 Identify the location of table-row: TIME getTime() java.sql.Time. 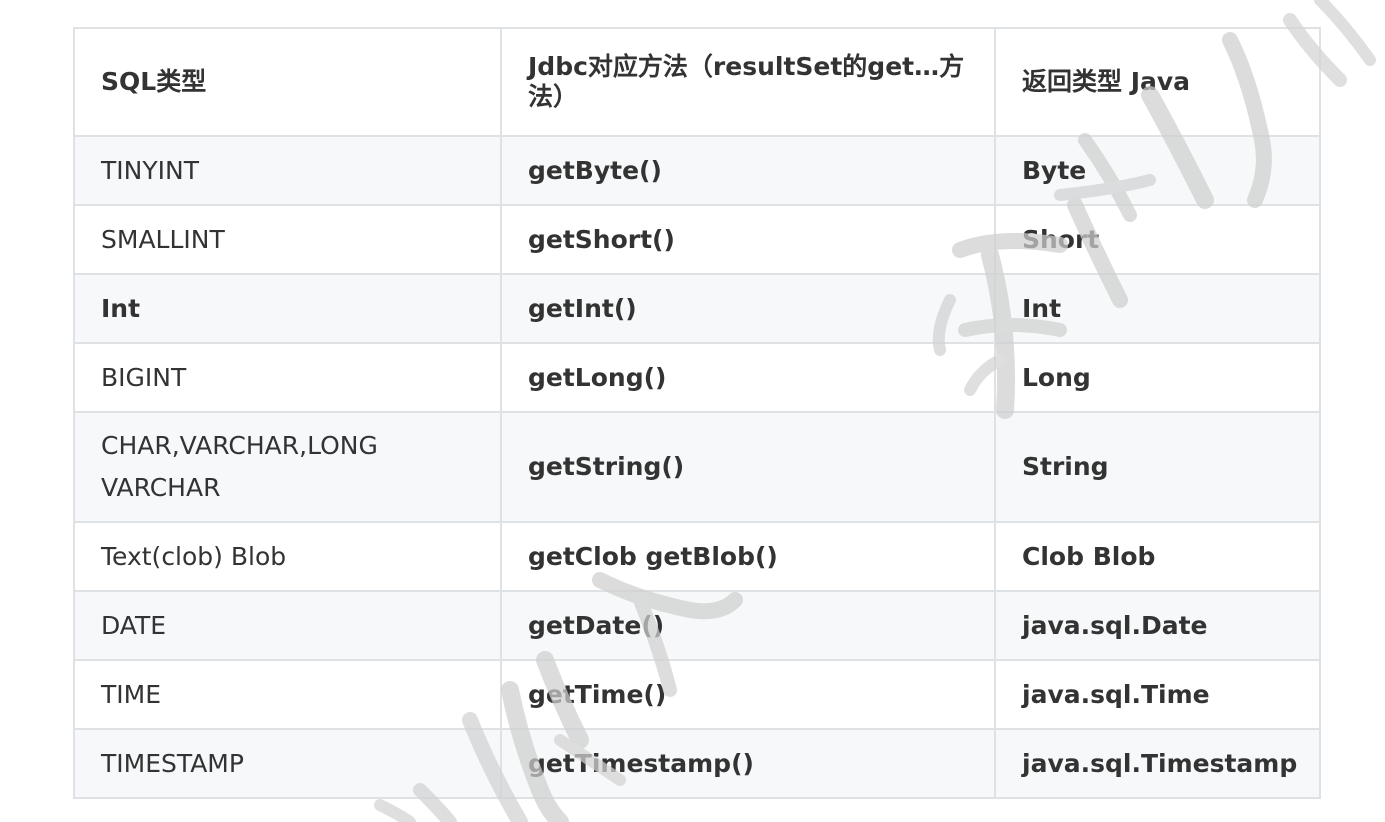
(697, 694).